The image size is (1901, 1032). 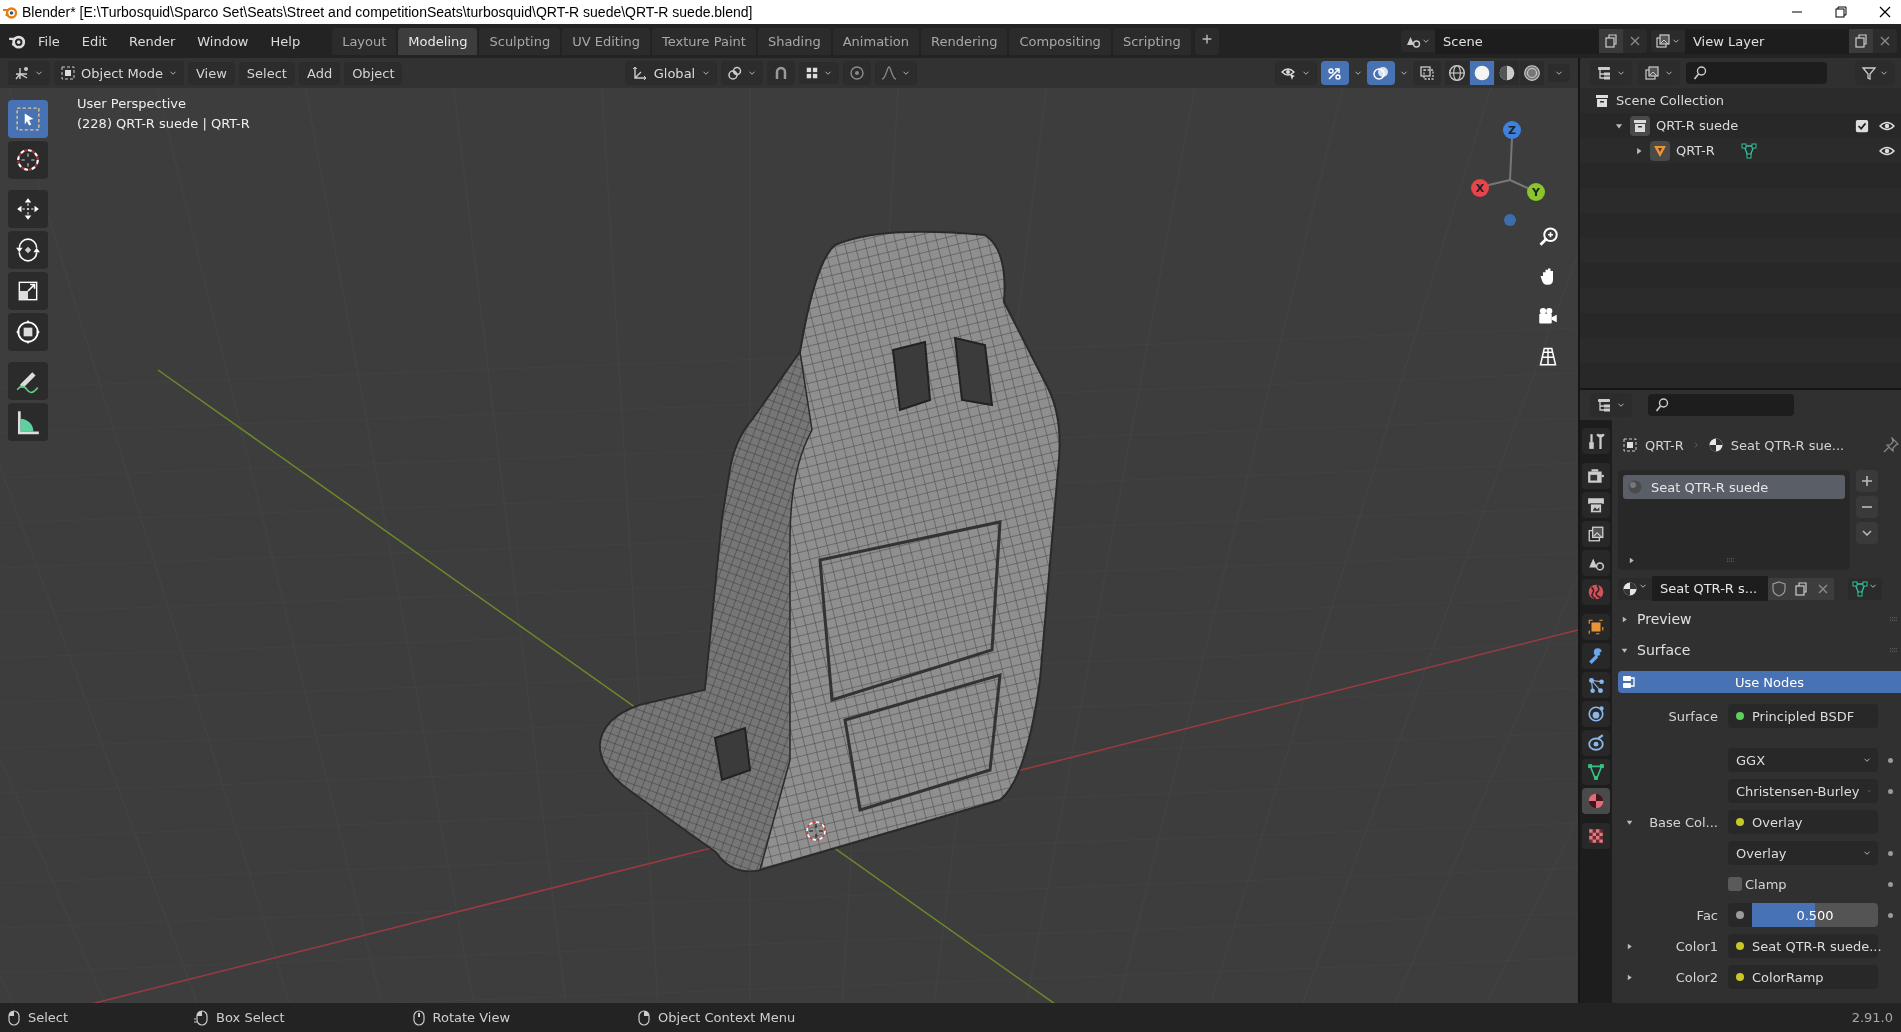 What do you see at coordinates (1670, 100) in the screenshot?
I see `outliner-item: Scene Collection` at bounding box center [1670, 100].